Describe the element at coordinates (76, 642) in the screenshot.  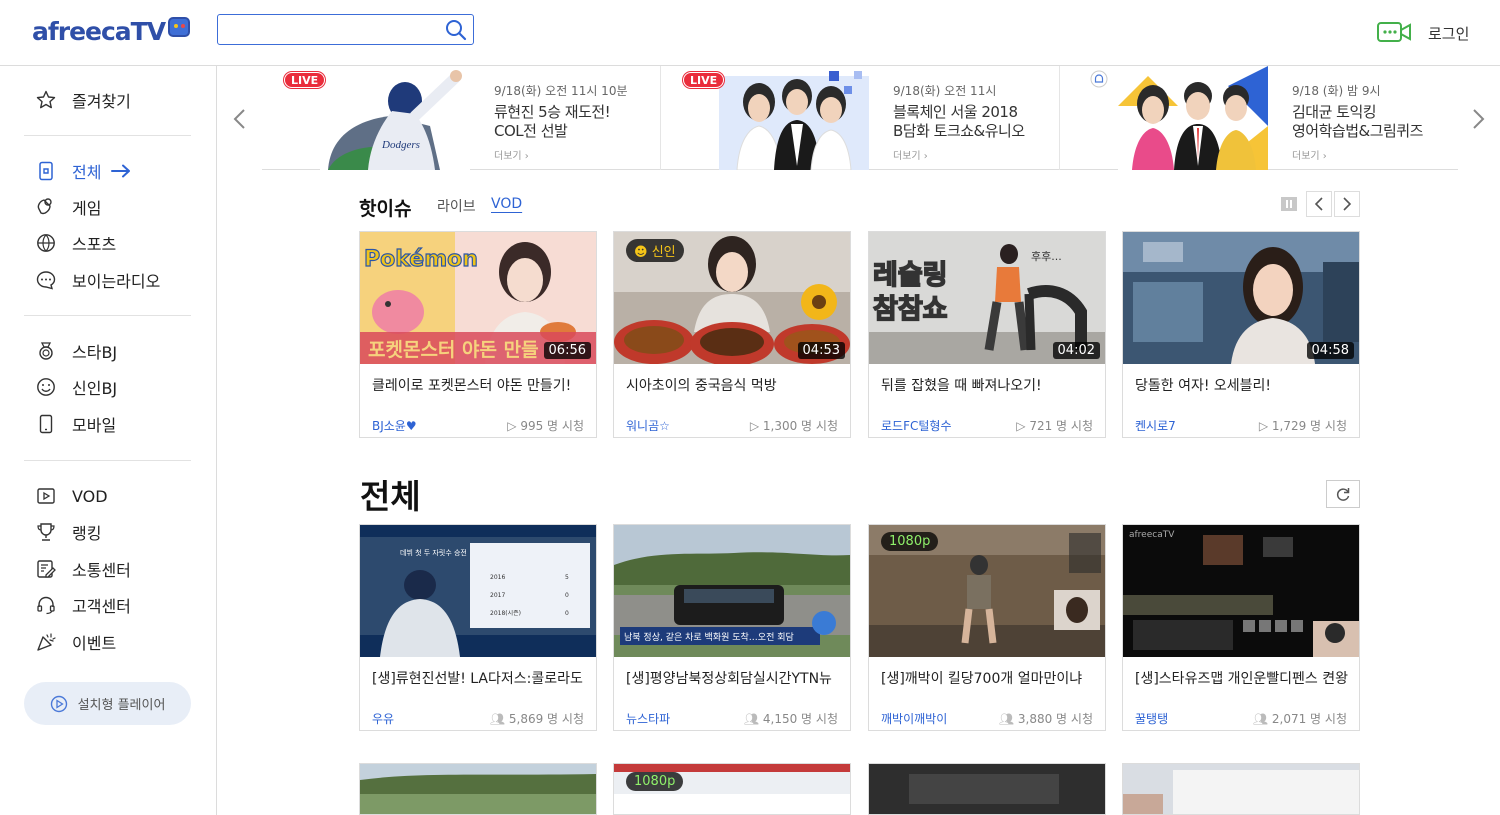
I see `sidebar-item-event: 이벤트` at that location.